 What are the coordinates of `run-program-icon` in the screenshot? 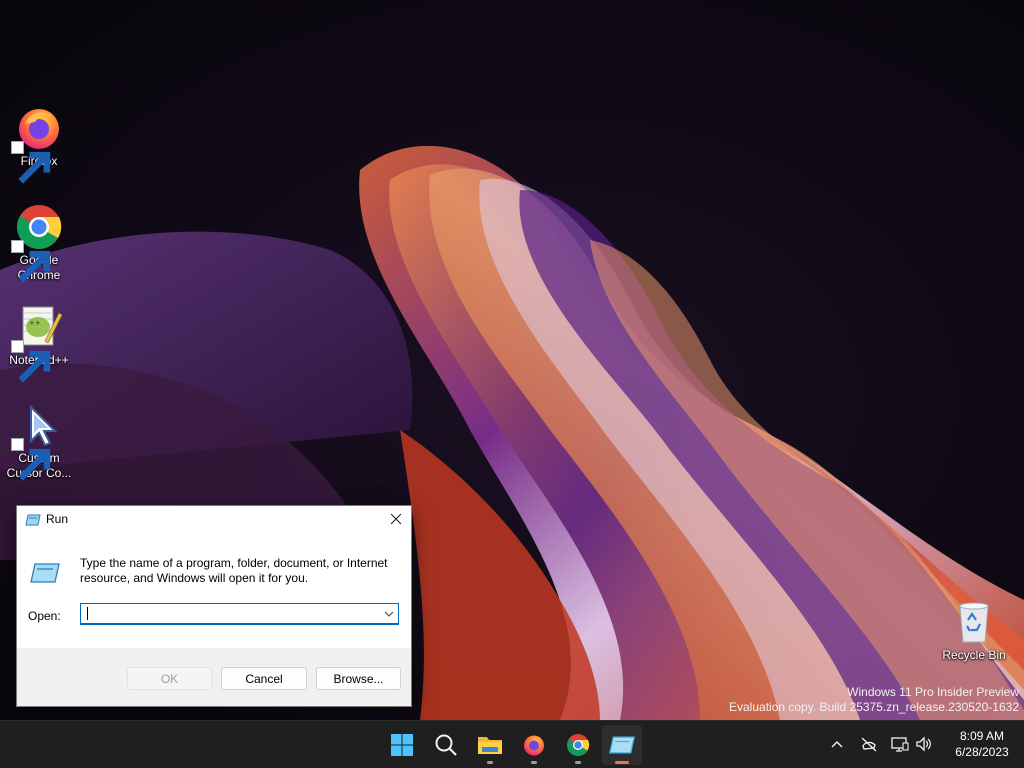 It's located at (45, 573).